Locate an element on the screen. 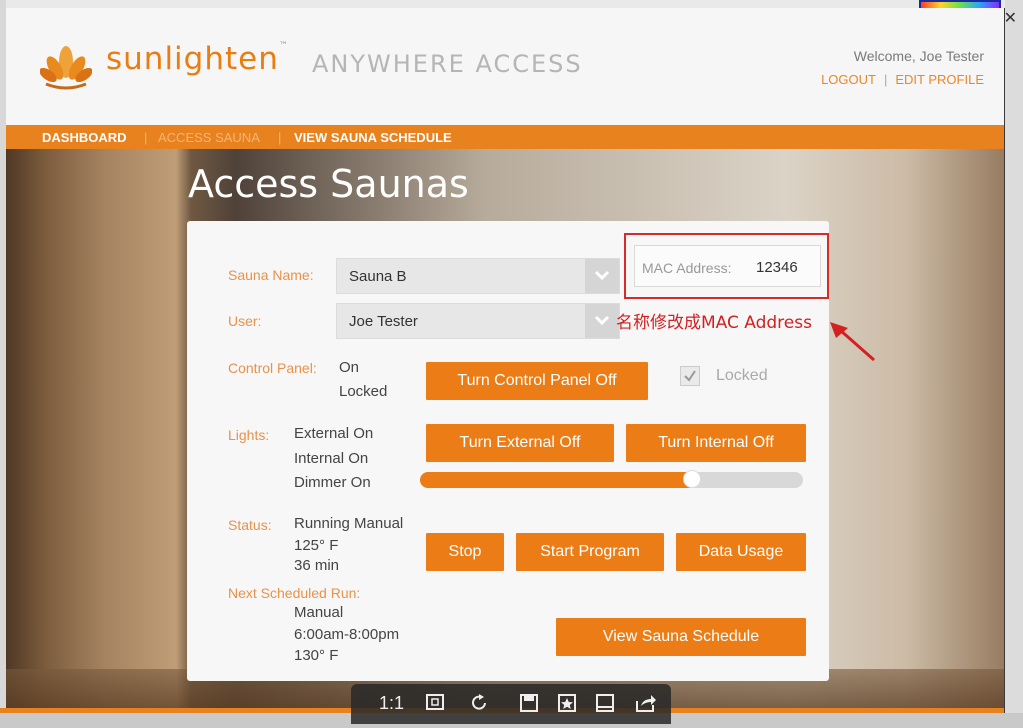  save-icon is located at coordinates (529, 705).